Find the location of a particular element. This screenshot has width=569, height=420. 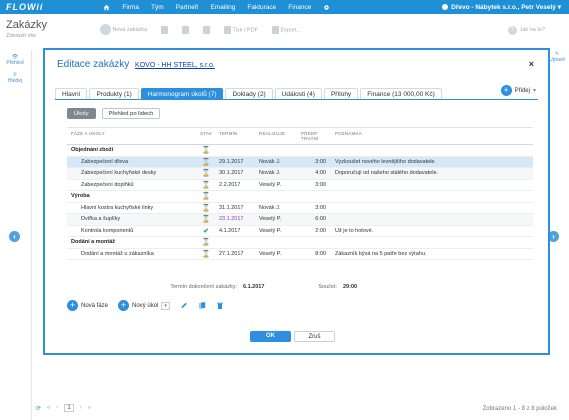

chevron-left-icon: ‹ is located at coordinates (14, 236).